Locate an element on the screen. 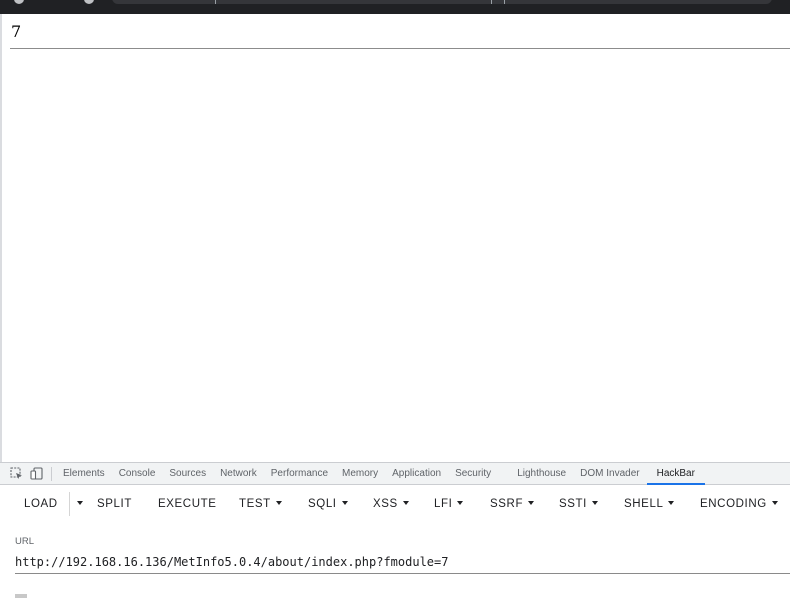 The width and height of the screenshot is (790, 598). ssrf-menu-button: SSRF is located at coordinates (512, 504).